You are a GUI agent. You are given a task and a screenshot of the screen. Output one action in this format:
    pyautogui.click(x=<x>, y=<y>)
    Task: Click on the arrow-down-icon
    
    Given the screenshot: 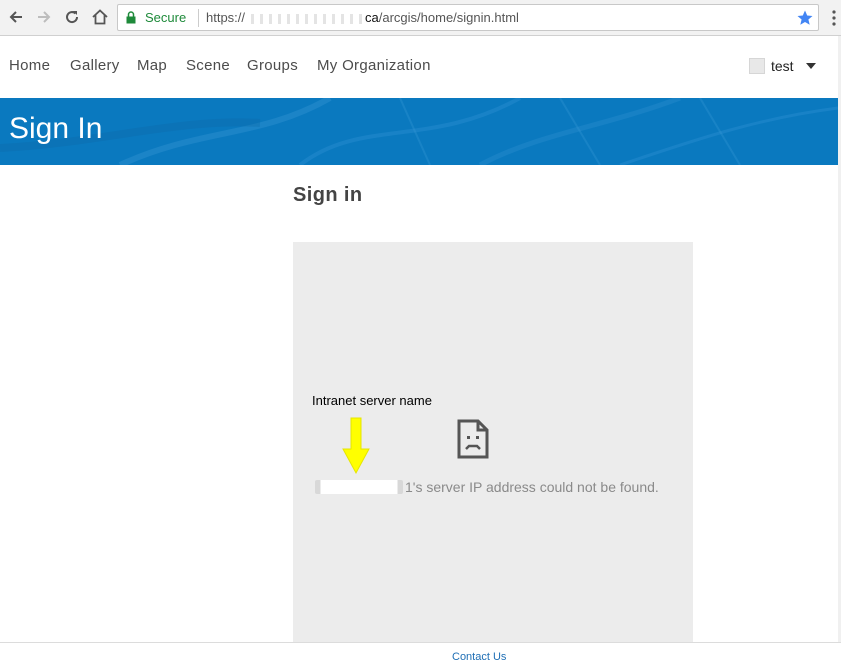 What is the action you would take?
    pyautogui.click(x=356, y=446)
    